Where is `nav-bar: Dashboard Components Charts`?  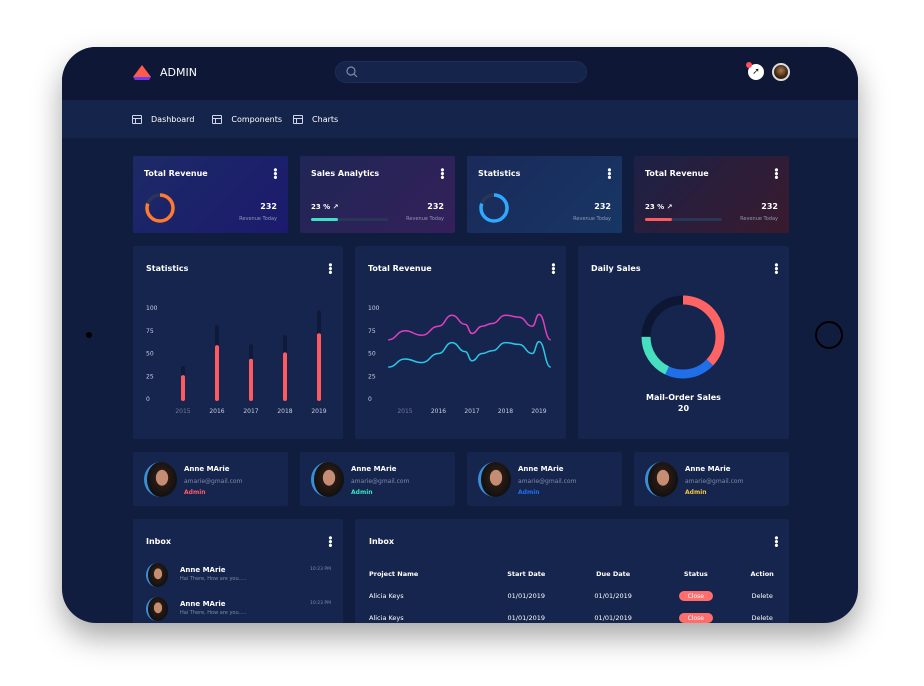 nav-bar: Dashboard Components Charts is located at coordinates (460, 119).